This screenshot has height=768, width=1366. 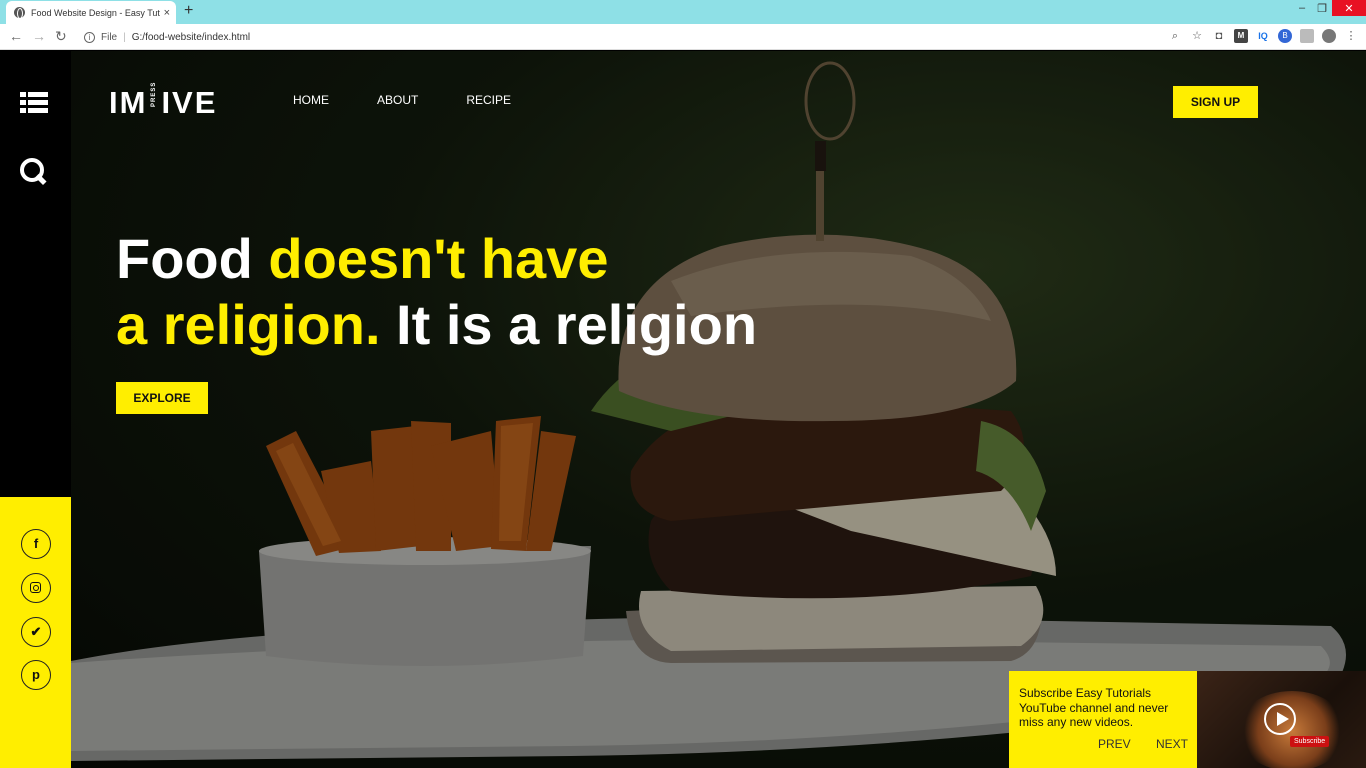 I want to click on back-icon: ←, so click(x=16, y=36).